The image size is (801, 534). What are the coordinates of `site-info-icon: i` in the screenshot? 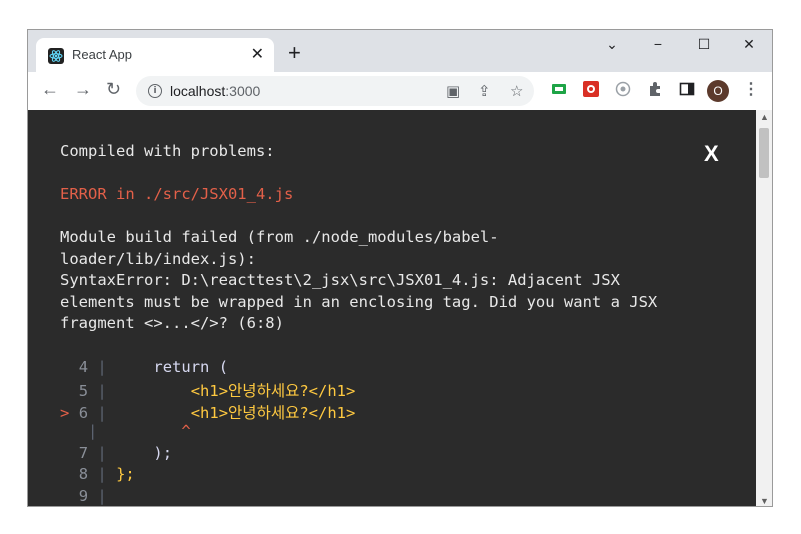 It's located at (155, 91).